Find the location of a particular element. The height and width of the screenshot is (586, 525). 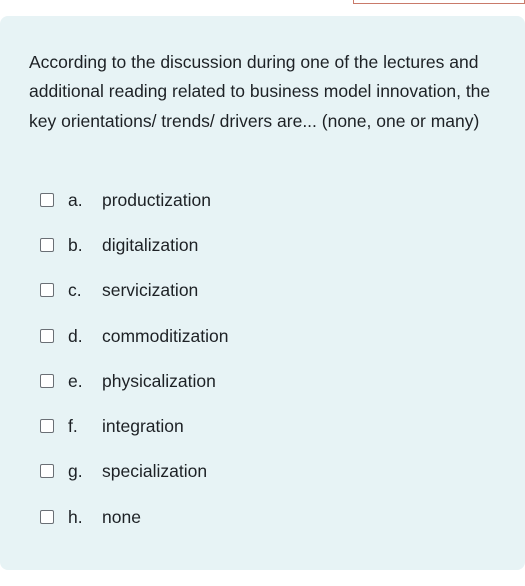

answer-option-e: e. physicalization is located at coordinates (128, 381).